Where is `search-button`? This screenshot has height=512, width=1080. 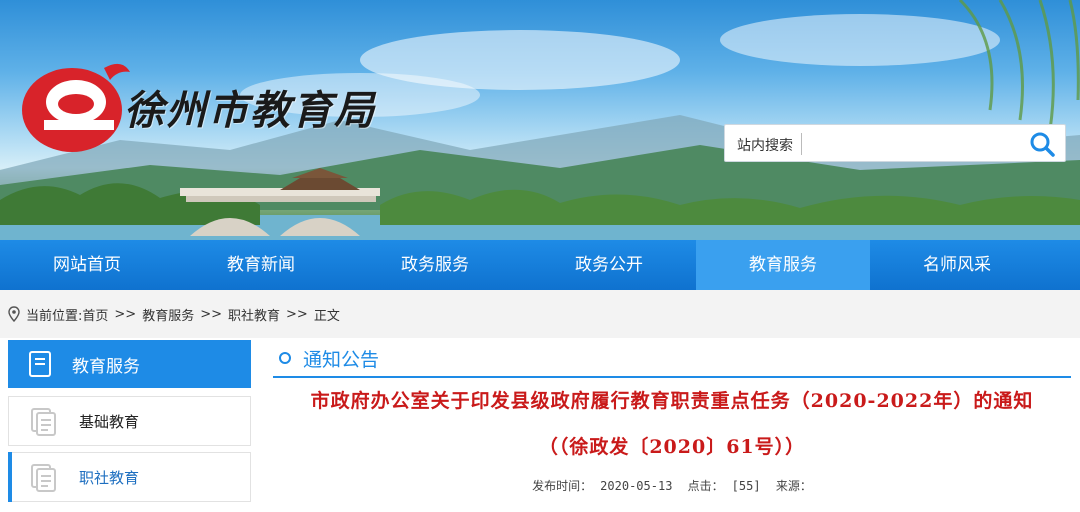 search-button is located at coordinates (1043, 144).